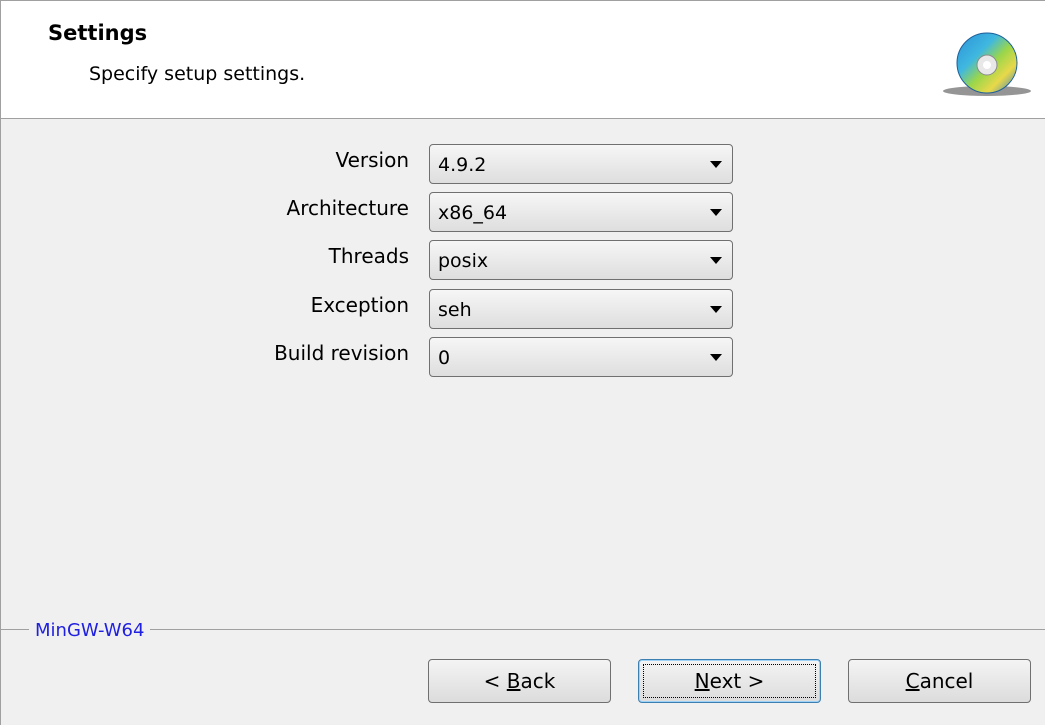 The height and width of the screenshot is (725, 1045). Describe the element at coordinates (581, 260) in the screenshot. I see `threads-select: posix` at that location.